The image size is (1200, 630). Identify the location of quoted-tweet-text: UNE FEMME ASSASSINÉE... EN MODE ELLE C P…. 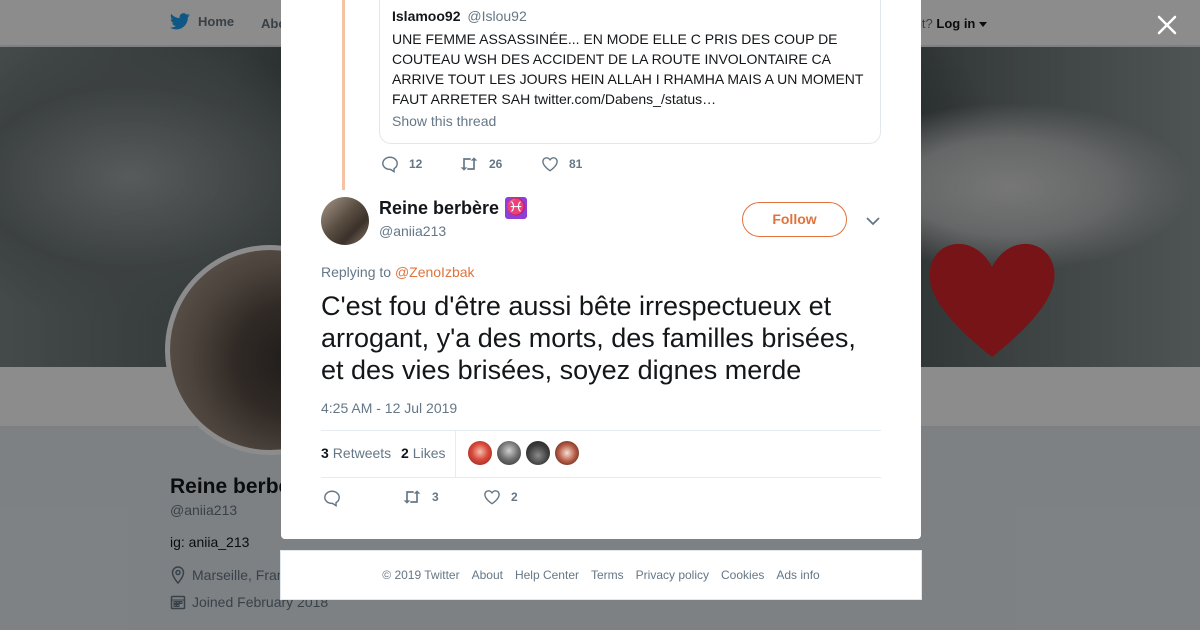
(628, 69).